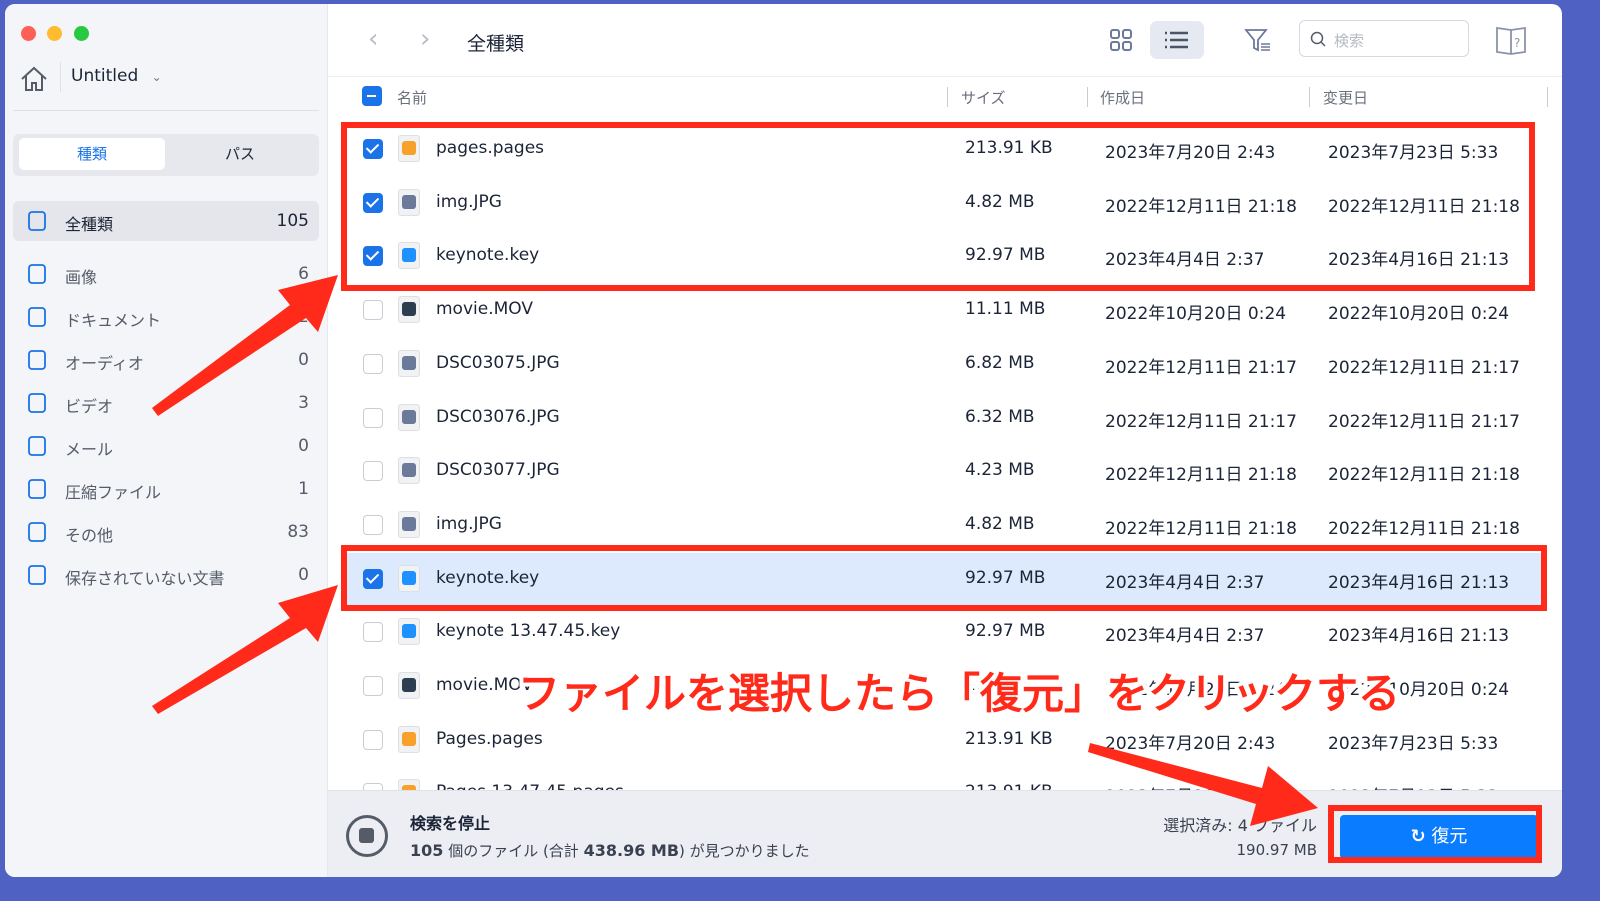 The image size is (1600, 901). Describe the element at coordinates (303, 575) in the screenshot. I see `sidebar-item-count: 0` at that location.